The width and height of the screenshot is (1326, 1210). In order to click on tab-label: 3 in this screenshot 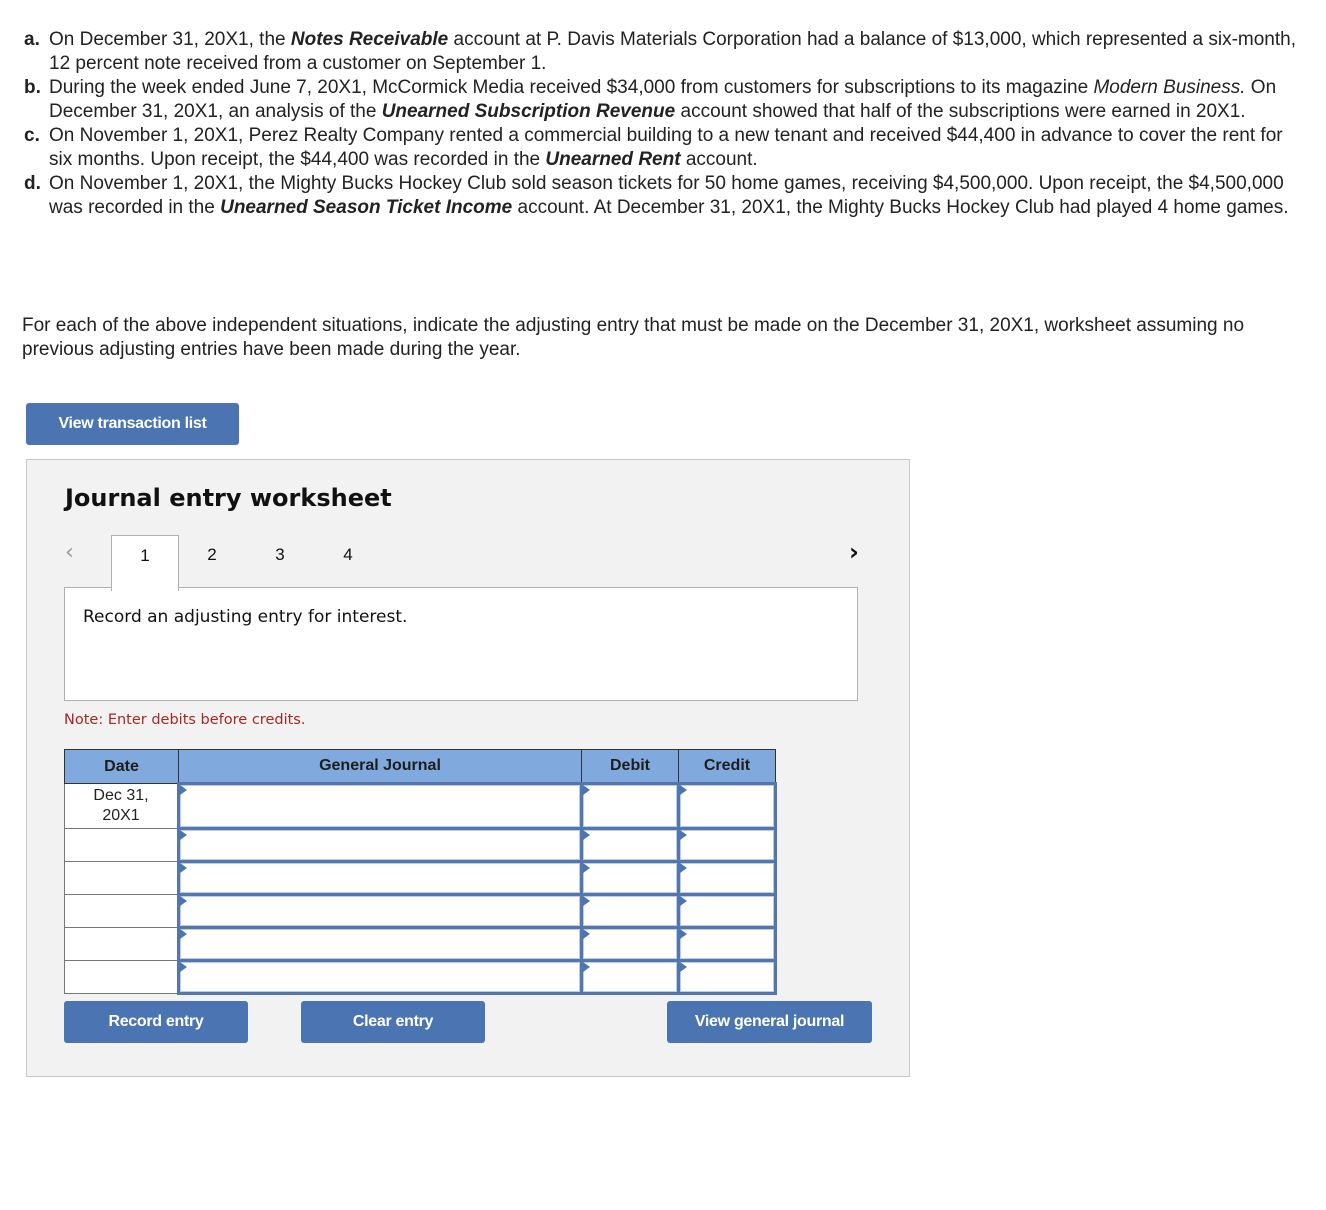, I will do `click(280, 554)`.